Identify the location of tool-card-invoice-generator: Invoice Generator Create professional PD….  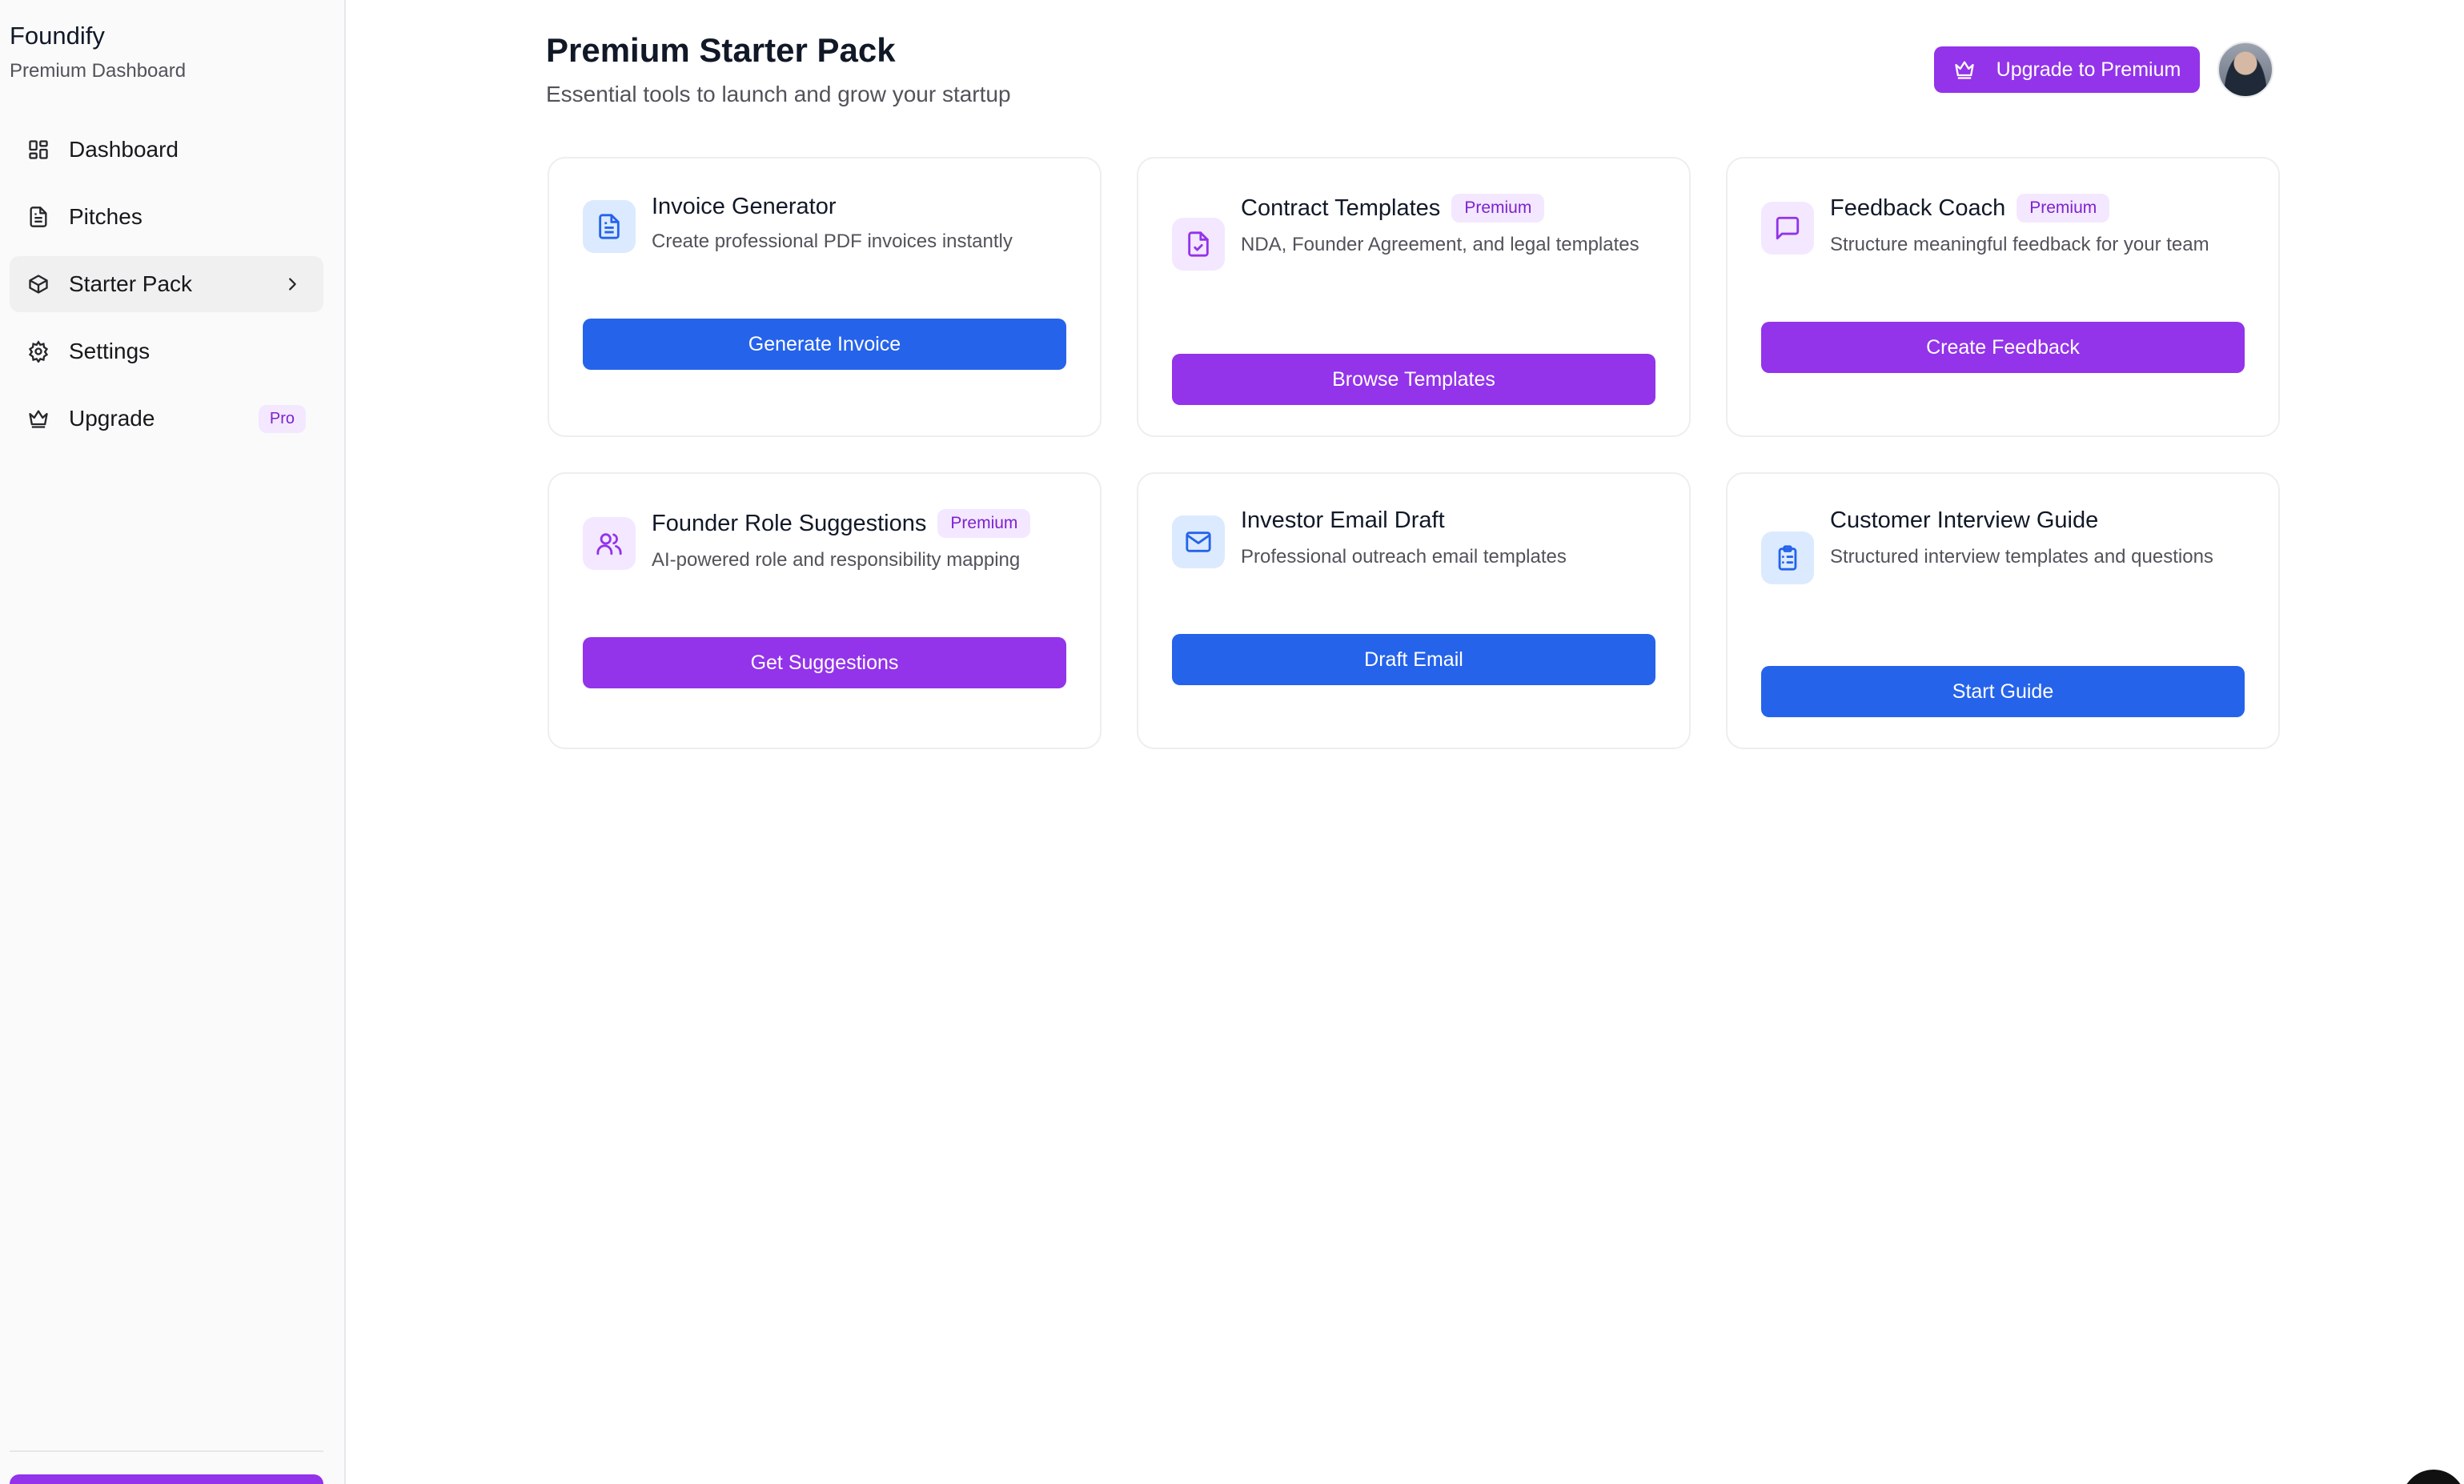
(825, 297).